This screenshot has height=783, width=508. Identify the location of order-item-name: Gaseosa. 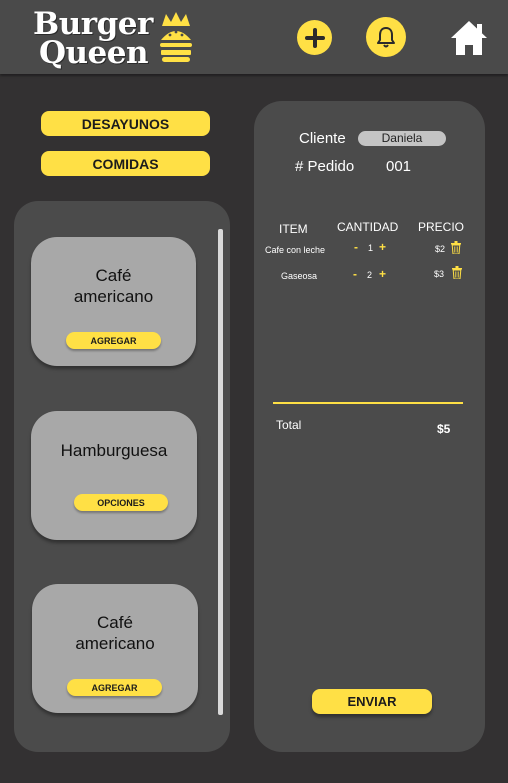
(299, 276).